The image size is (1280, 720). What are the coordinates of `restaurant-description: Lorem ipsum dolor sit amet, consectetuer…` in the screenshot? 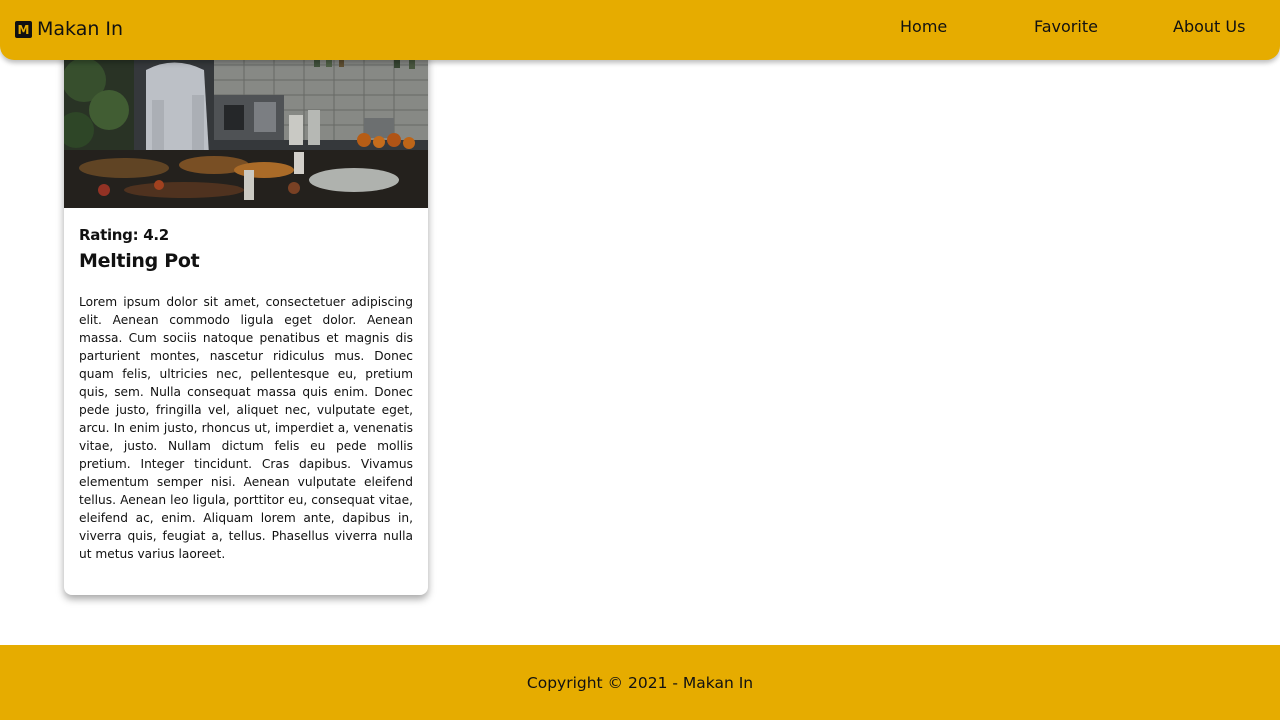 It's located at (246, 428).